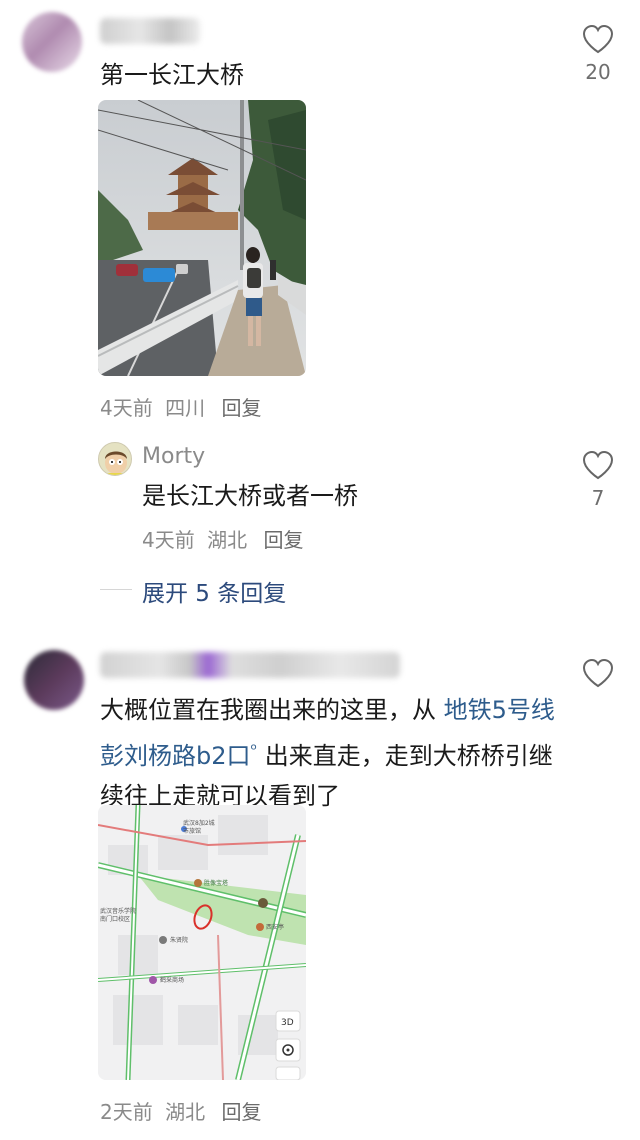  Describe the element at coordinates (192, 831) in the screenshot. I see `map-label: 市旅馆` at that location.